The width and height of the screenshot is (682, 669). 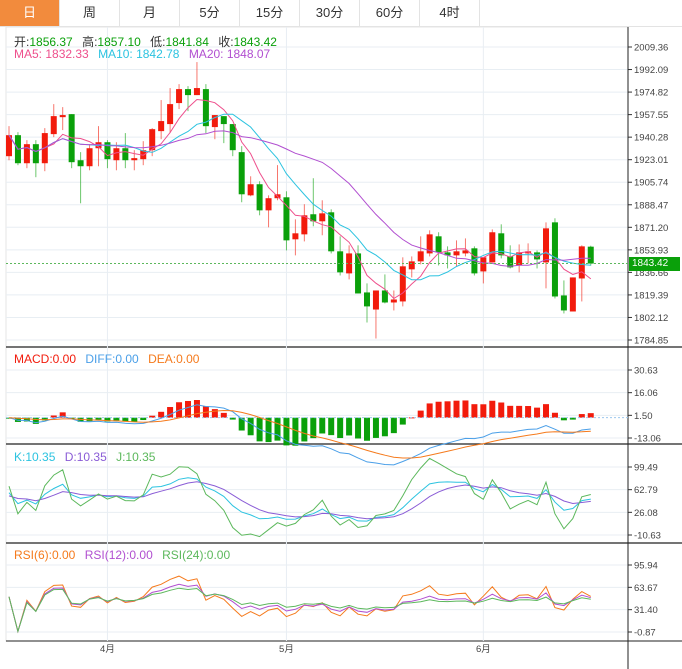 I want to click on rsi12-value: RSI(12):0.00, so click(x=118, y=555).